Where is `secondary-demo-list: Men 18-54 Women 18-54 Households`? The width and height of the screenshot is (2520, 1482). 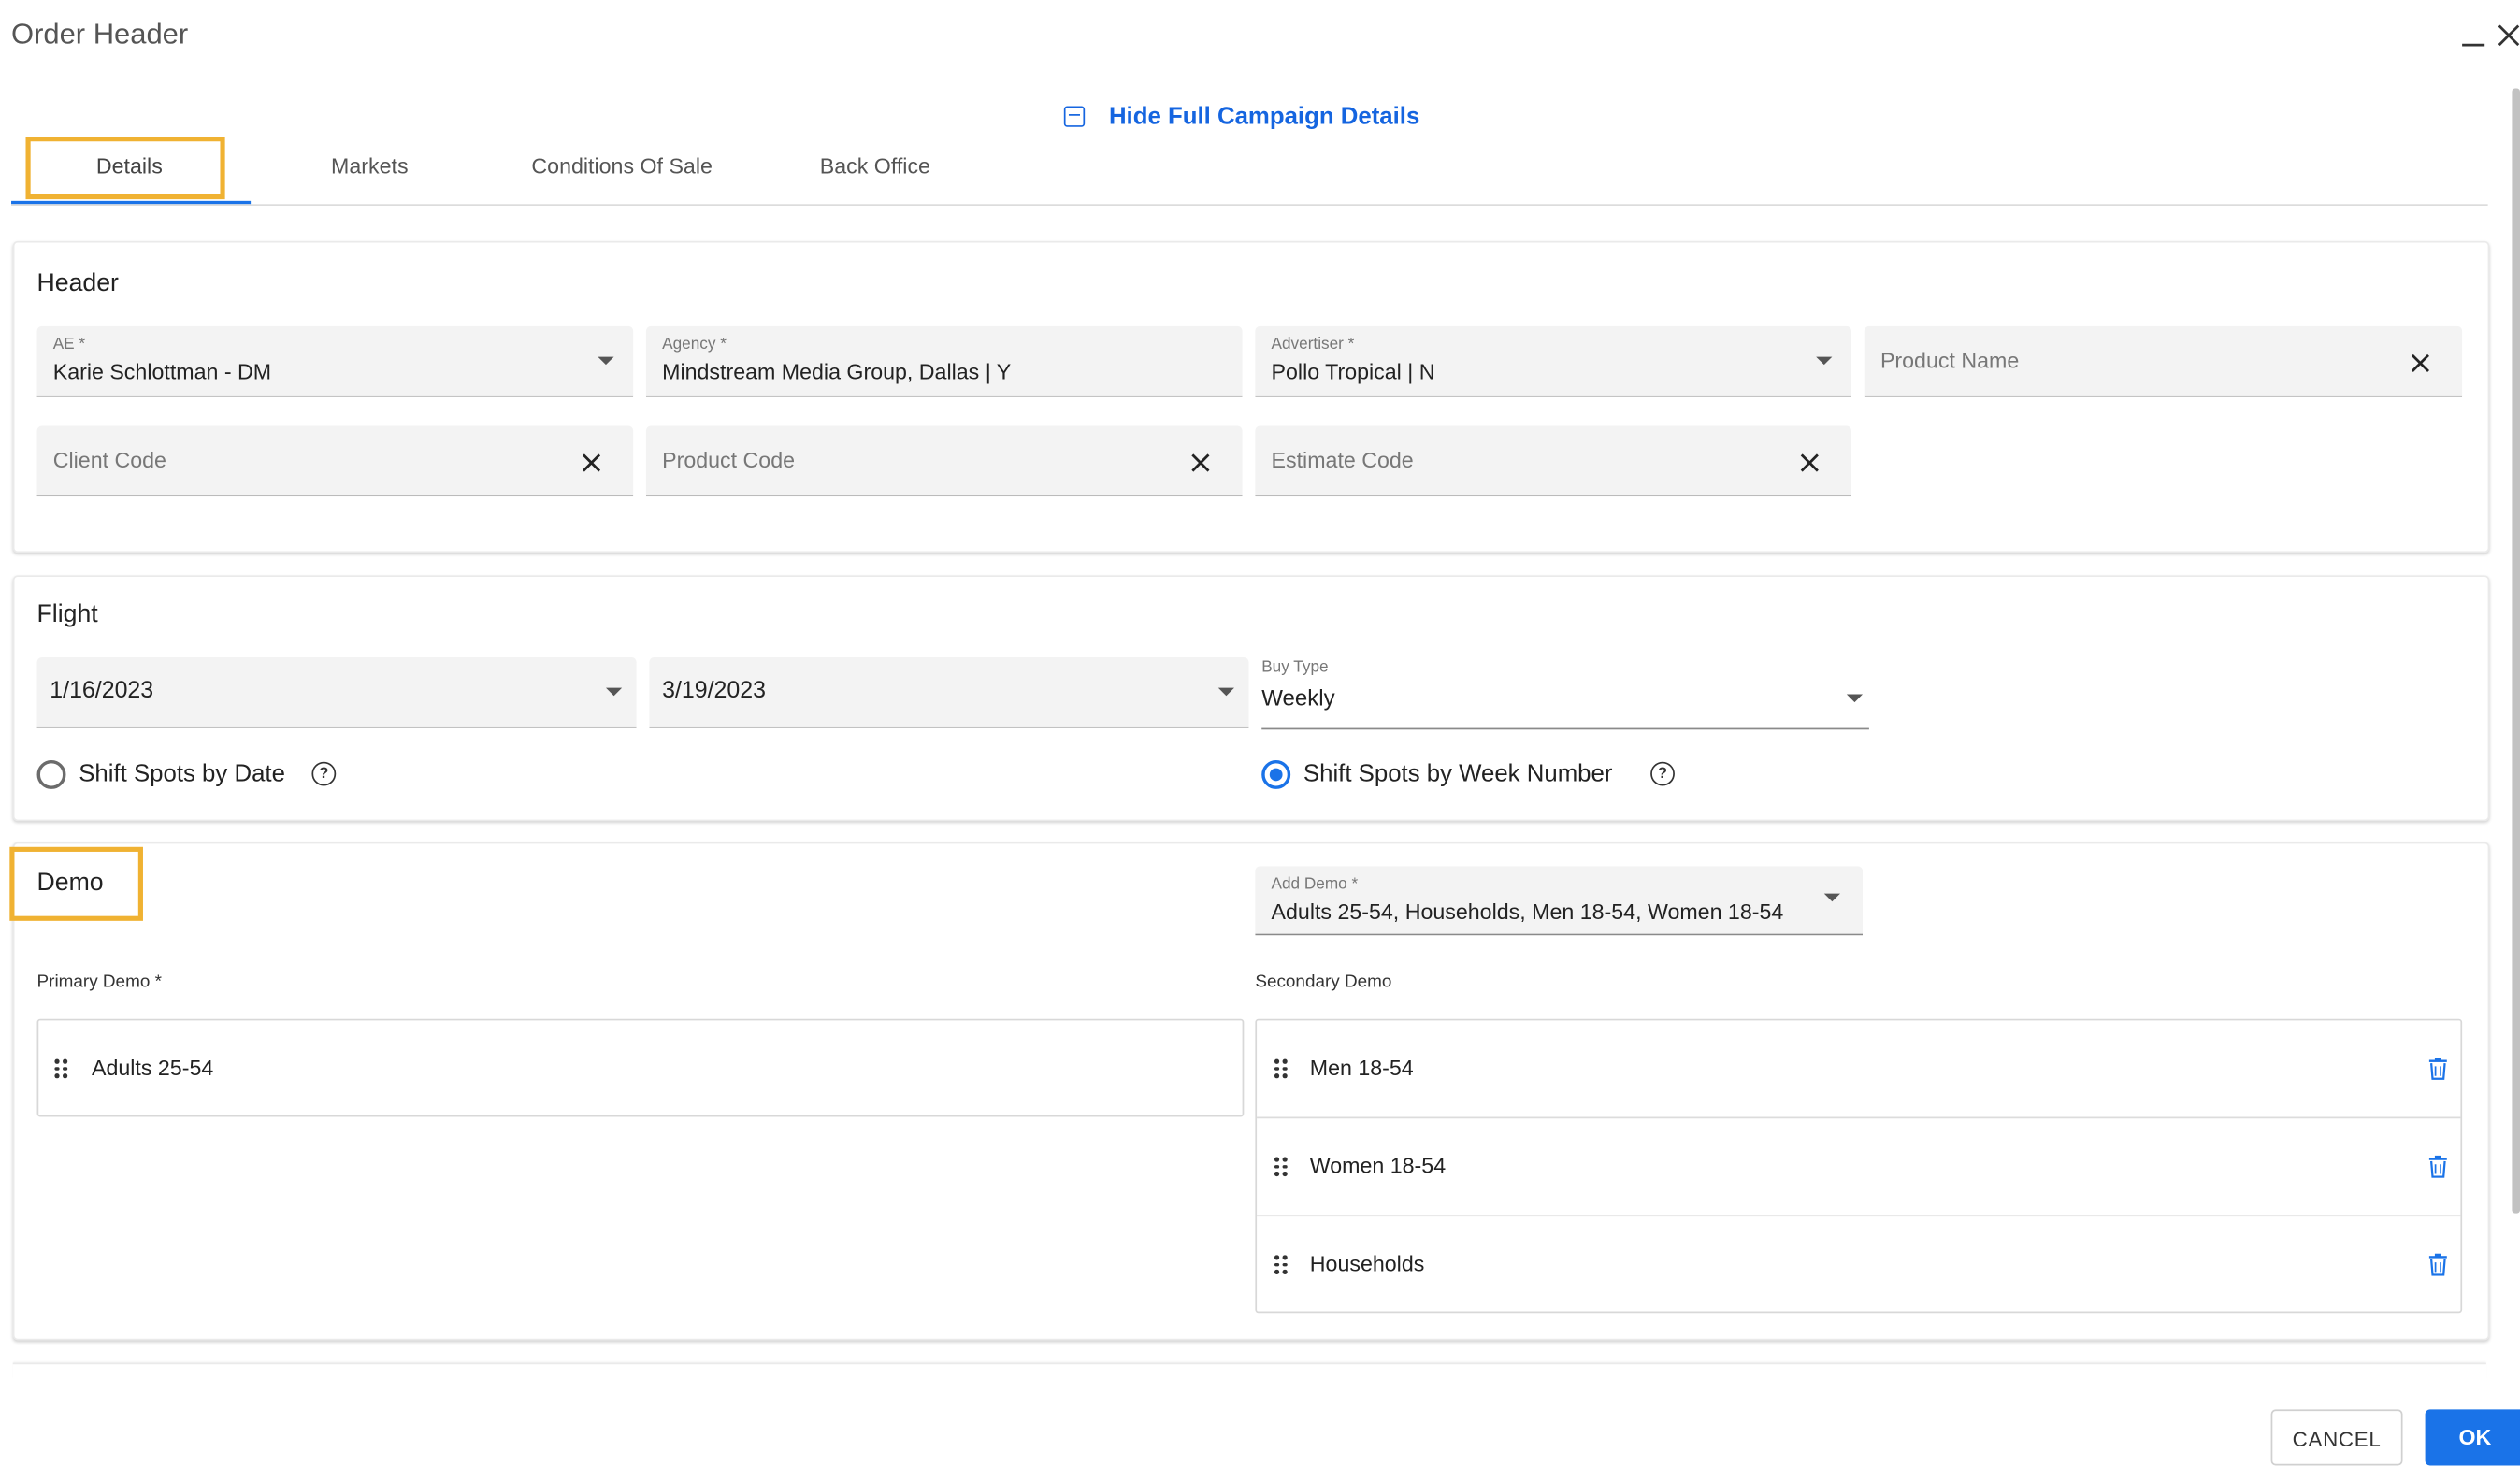
secondary-demo-list: Men 18-54 Women 18-54 Households is located at coordinates (1859, 1166).